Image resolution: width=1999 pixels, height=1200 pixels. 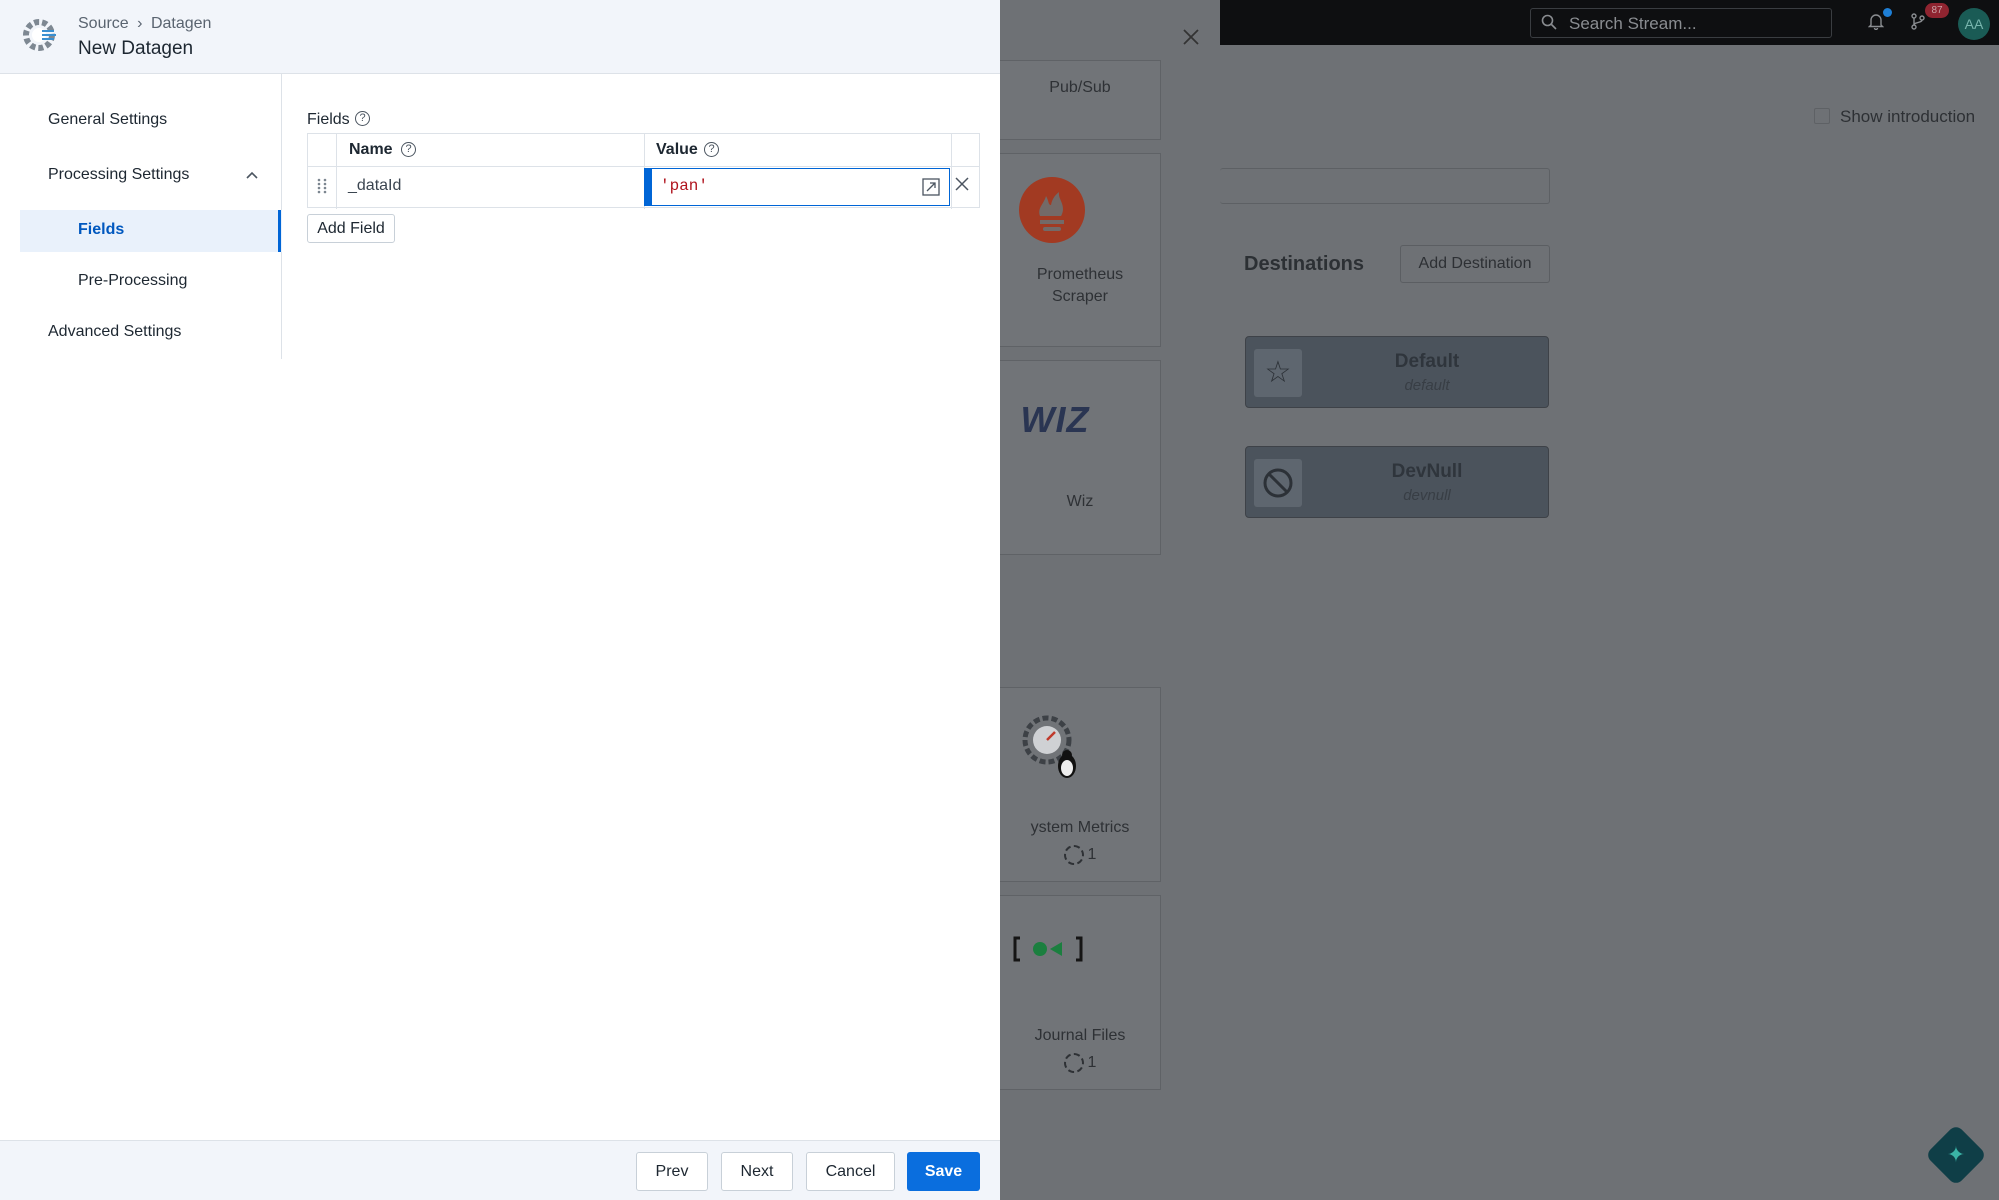 I want to click on nav-active-indicator, so click(x=279, y=231).